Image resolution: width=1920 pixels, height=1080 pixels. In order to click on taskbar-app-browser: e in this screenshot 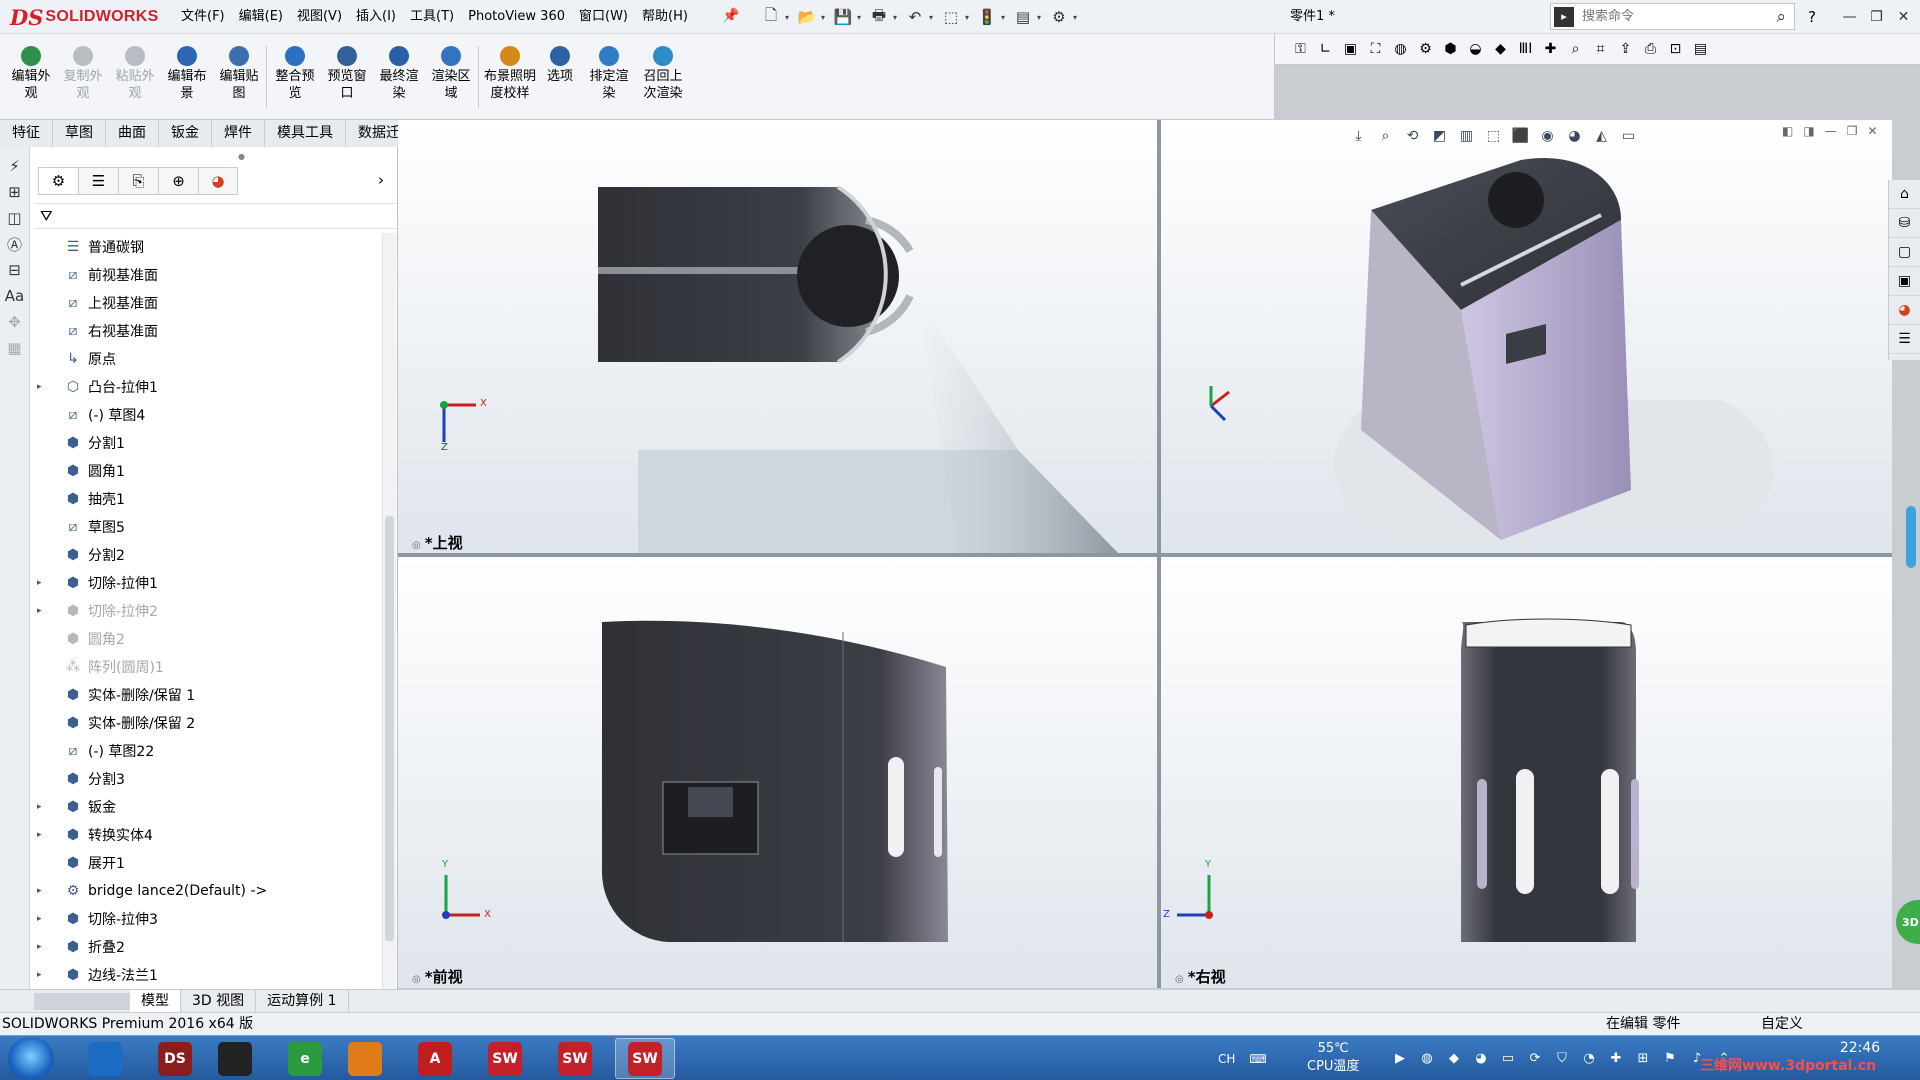, I will do `click(305, 1058)`.